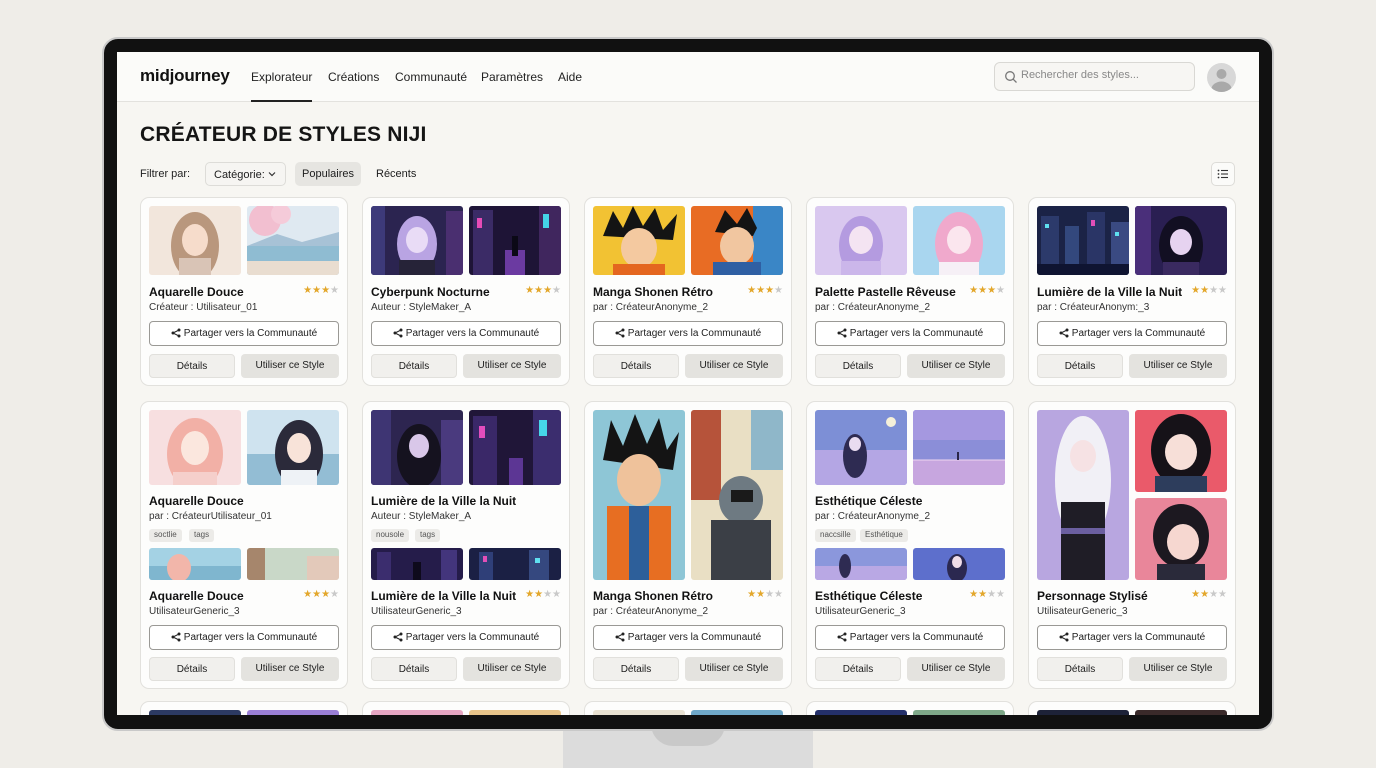 The height and width of the screenshot is (768, 1376). What do you see at coordinates (1105, 75) in the screenshot?
I see `search-input` at bounding box center [1105, 75].